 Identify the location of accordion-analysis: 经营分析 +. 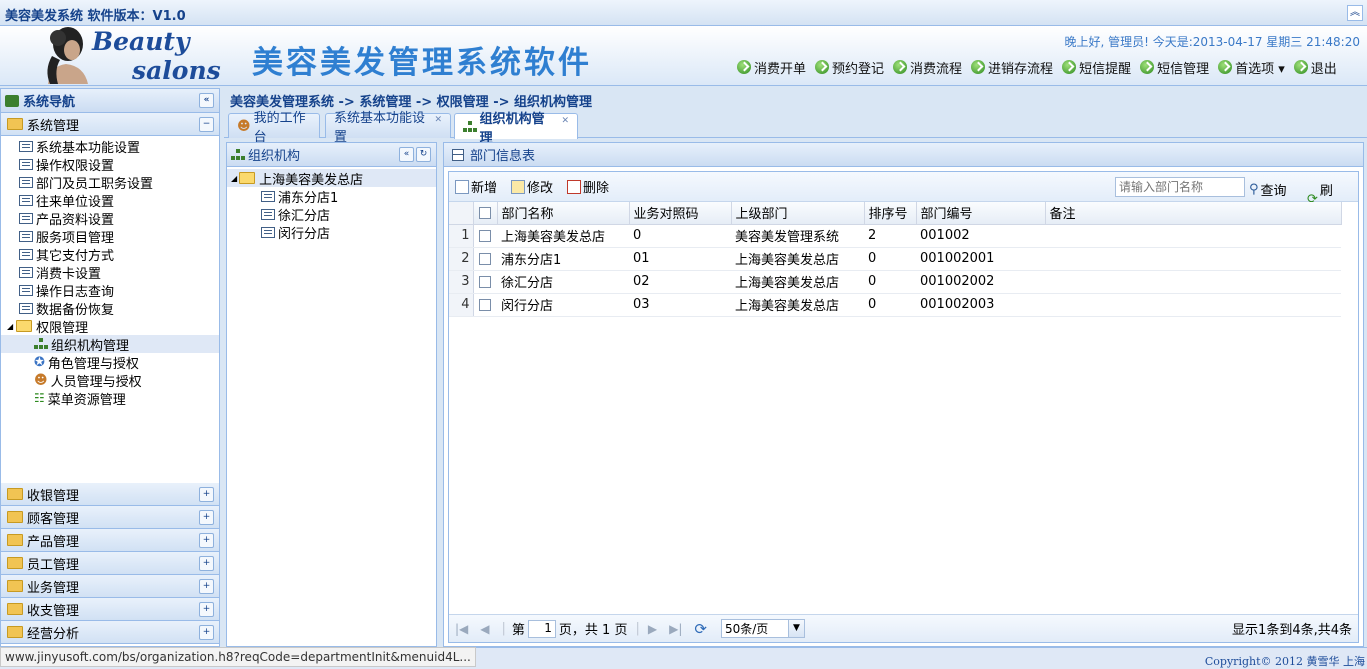
(110, 632).